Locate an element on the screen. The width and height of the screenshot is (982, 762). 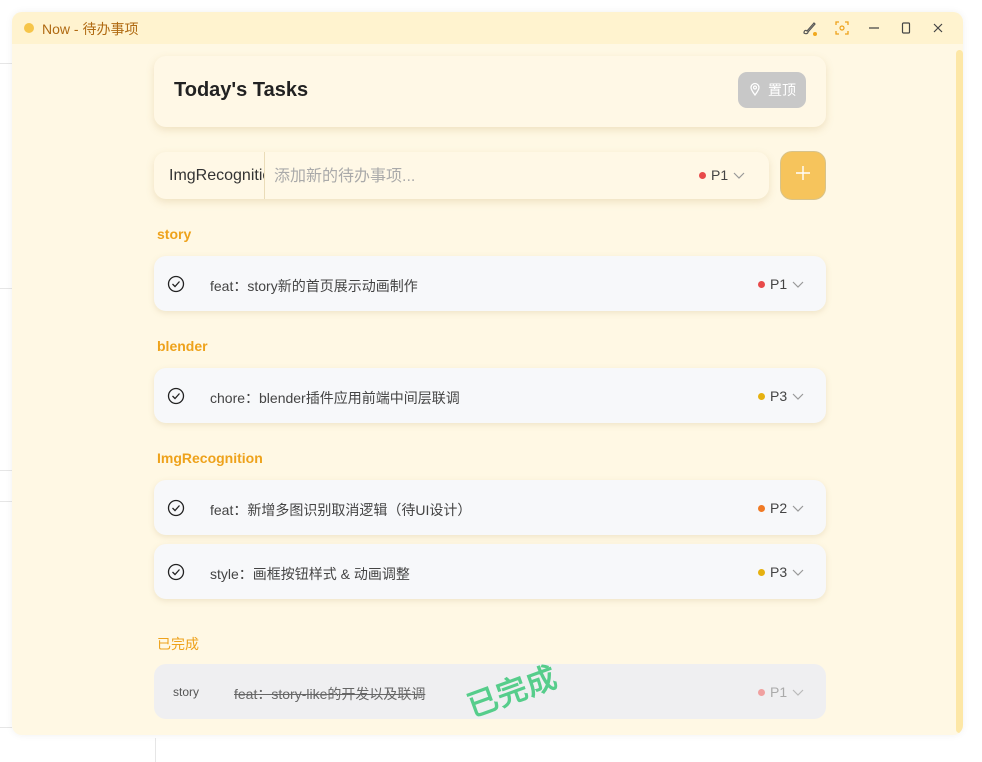
maximize-icon is located at coordinates (906, 28).